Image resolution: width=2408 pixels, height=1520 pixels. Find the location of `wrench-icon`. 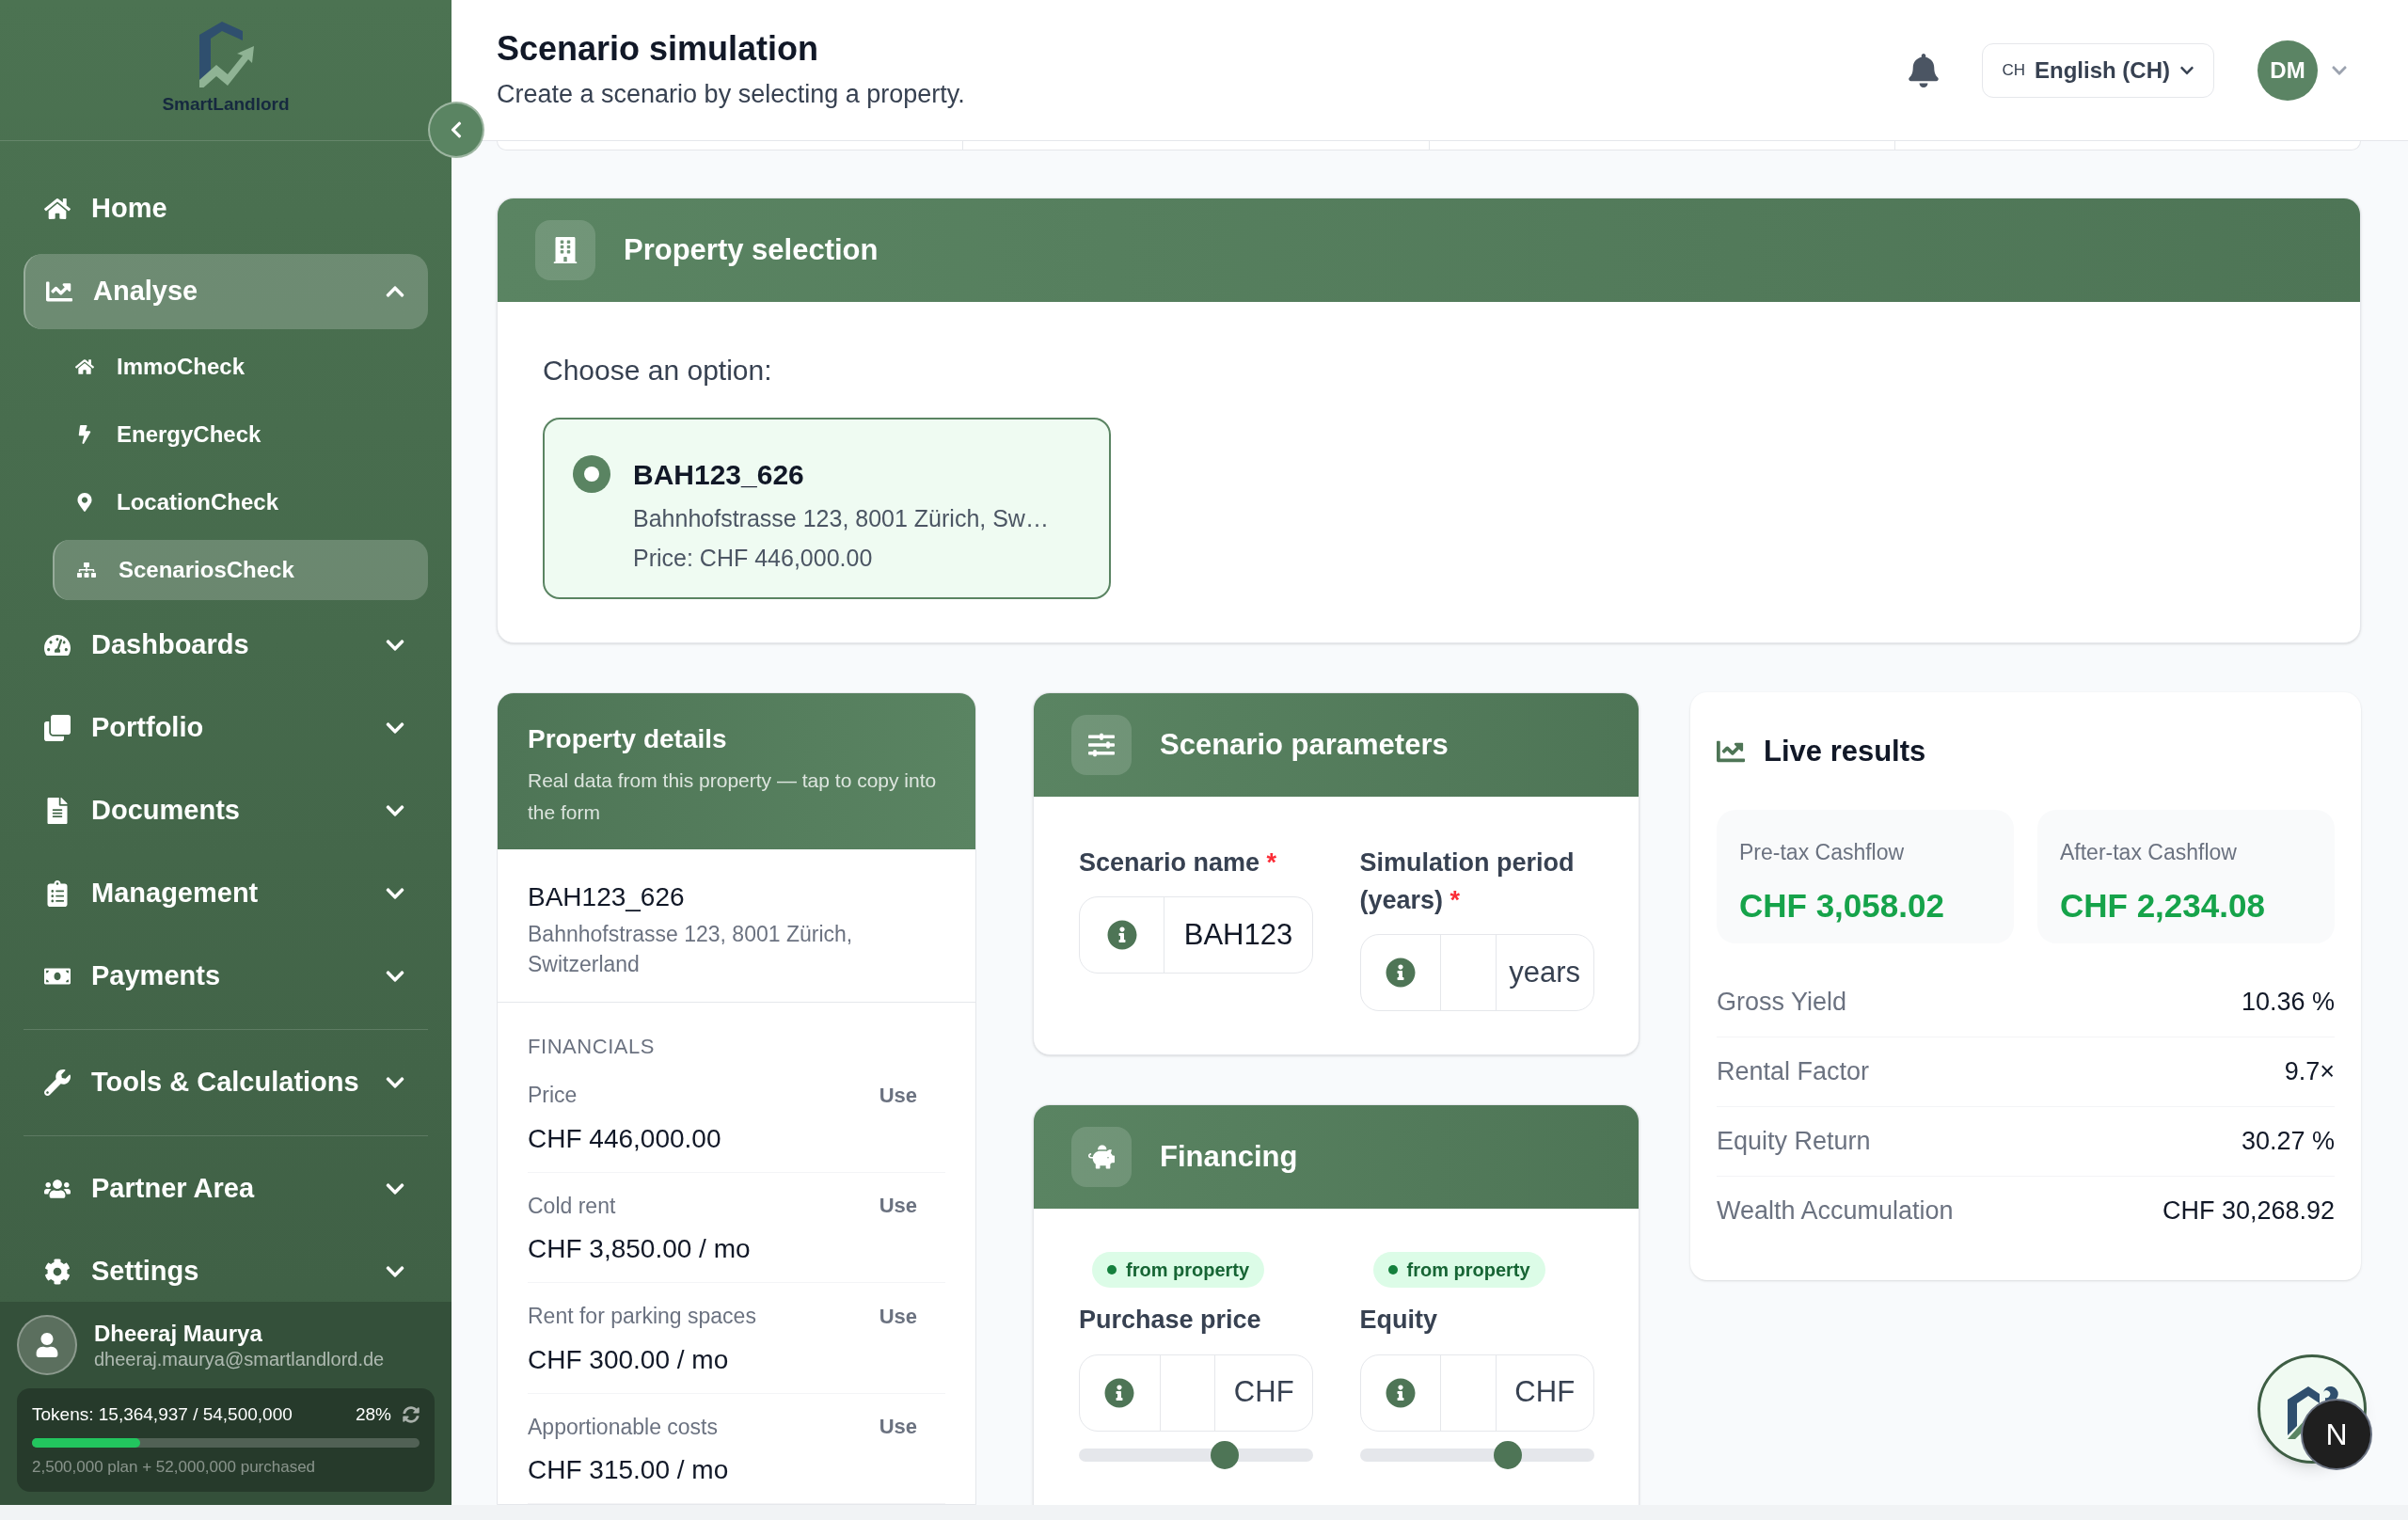

wrench-icon is located at coordinates (58, 1082).